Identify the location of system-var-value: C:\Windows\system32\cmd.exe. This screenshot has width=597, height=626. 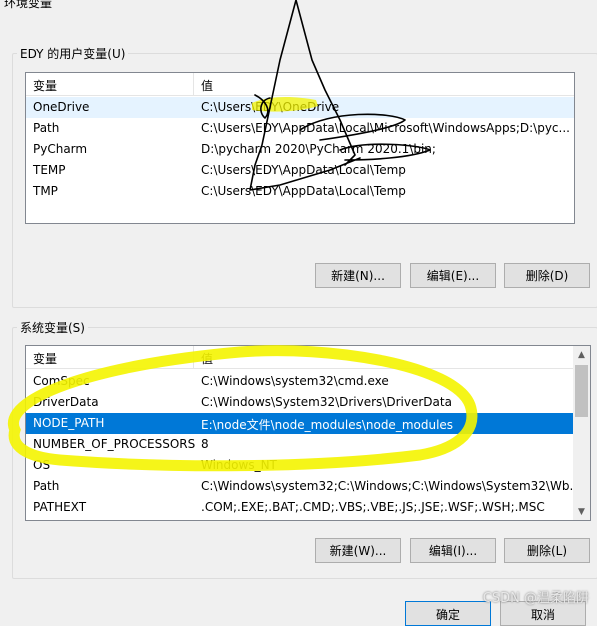
(295, 381).